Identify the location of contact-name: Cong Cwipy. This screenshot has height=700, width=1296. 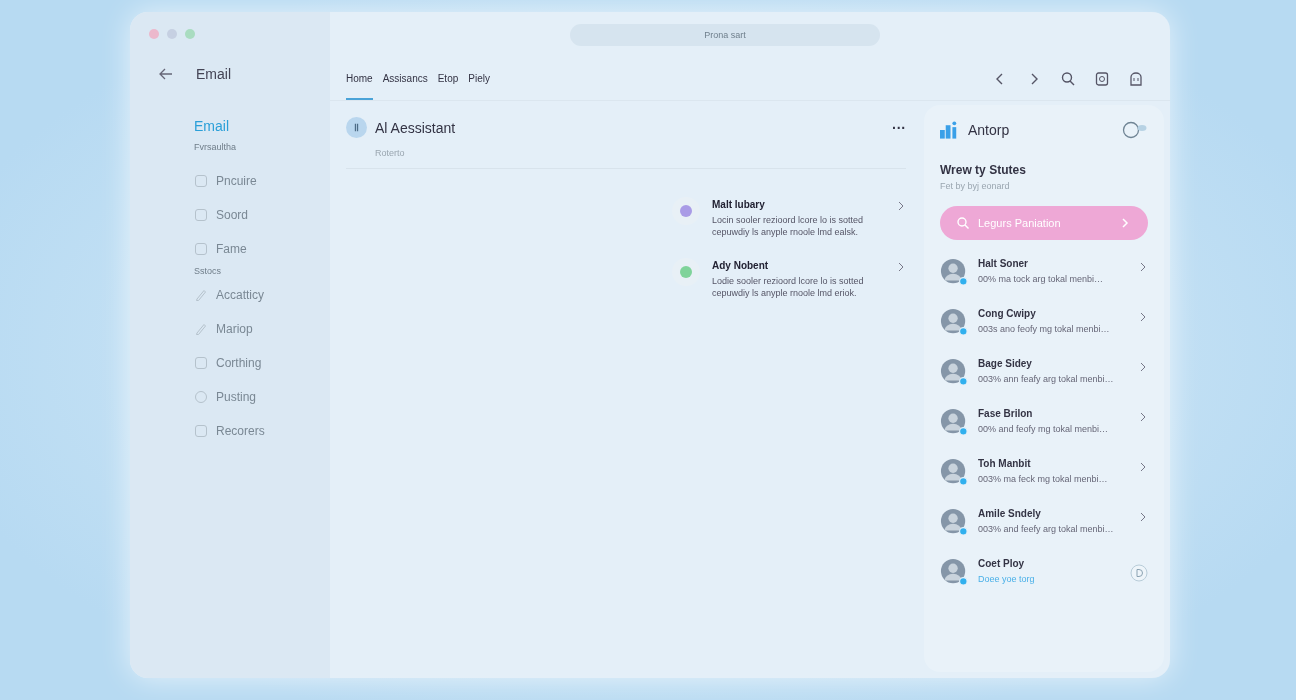
(1007, 313).